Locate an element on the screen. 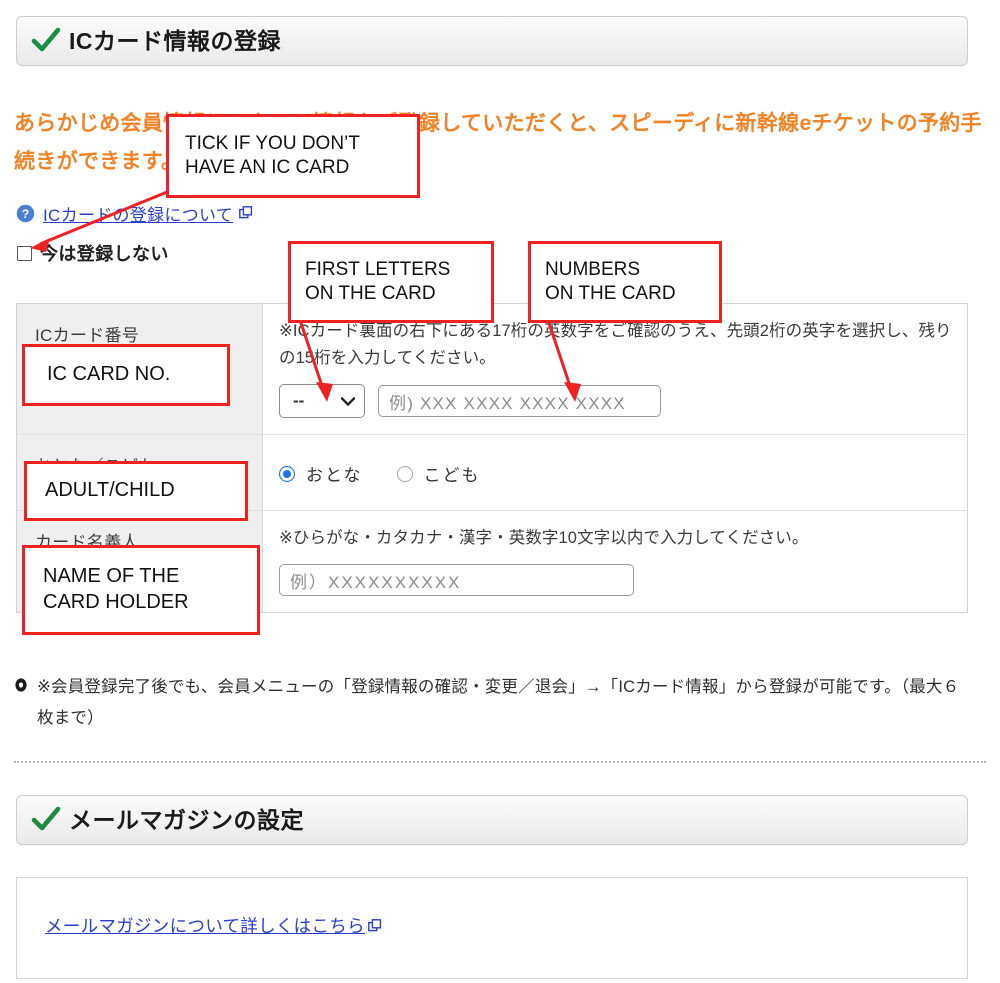 This screenshot has width=1000, height=983. annotation-first-letters: FIRST LETTERS ON THE CARD is located at coordinates (391, 282).